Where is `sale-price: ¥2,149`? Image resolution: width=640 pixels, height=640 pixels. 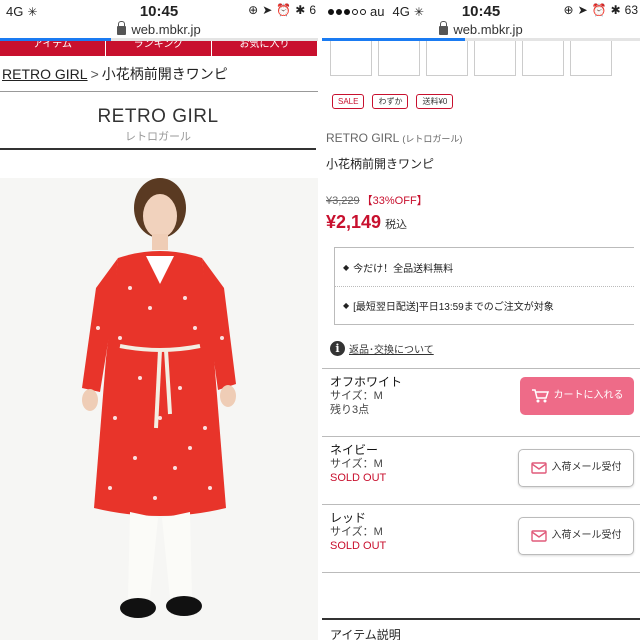
sale-price: ¥2,149 is located at coordinates (354, 222).